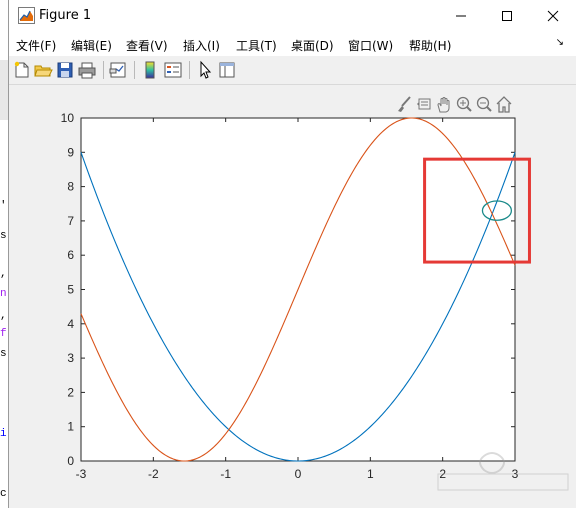 The height and width of the screenshot is (514, 576). I want to click on y-tick-label: 3, so click(70, 358).